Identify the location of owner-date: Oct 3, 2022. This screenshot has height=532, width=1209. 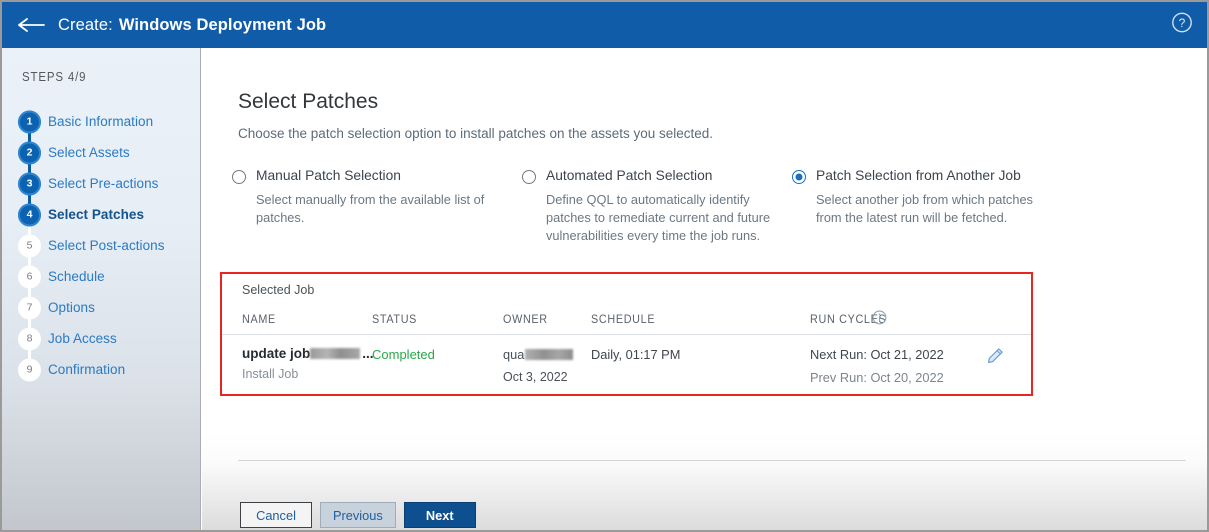
(535, 377).